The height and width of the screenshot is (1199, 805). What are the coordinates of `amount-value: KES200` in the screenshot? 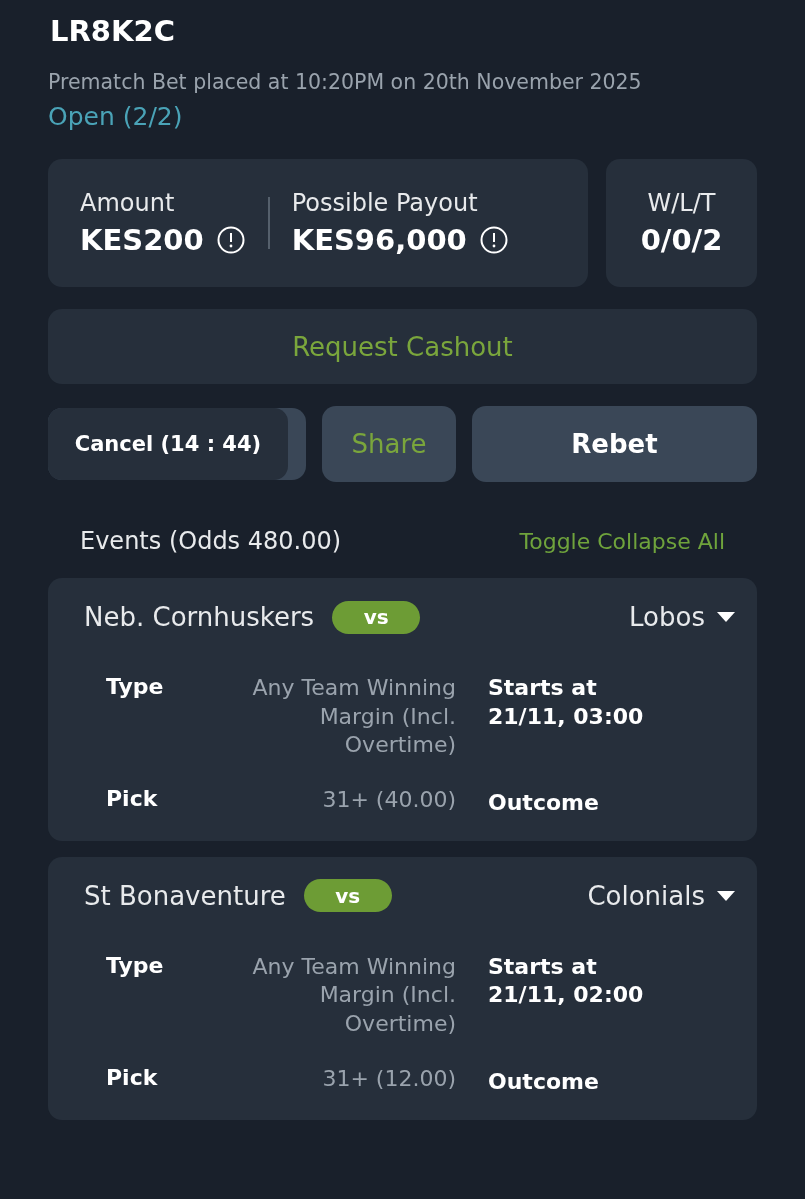 It's located at (142, 240).